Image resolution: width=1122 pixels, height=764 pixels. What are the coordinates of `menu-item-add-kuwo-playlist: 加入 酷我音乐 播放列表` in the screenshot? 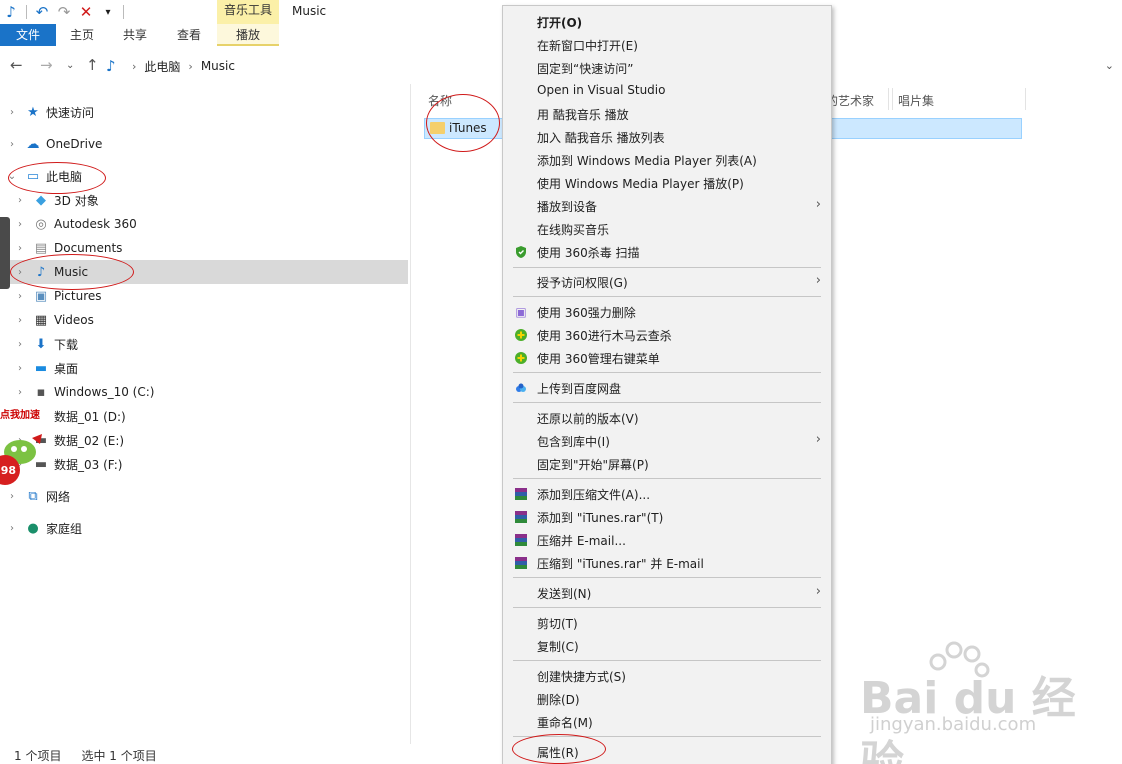 It's located at (667, 136).